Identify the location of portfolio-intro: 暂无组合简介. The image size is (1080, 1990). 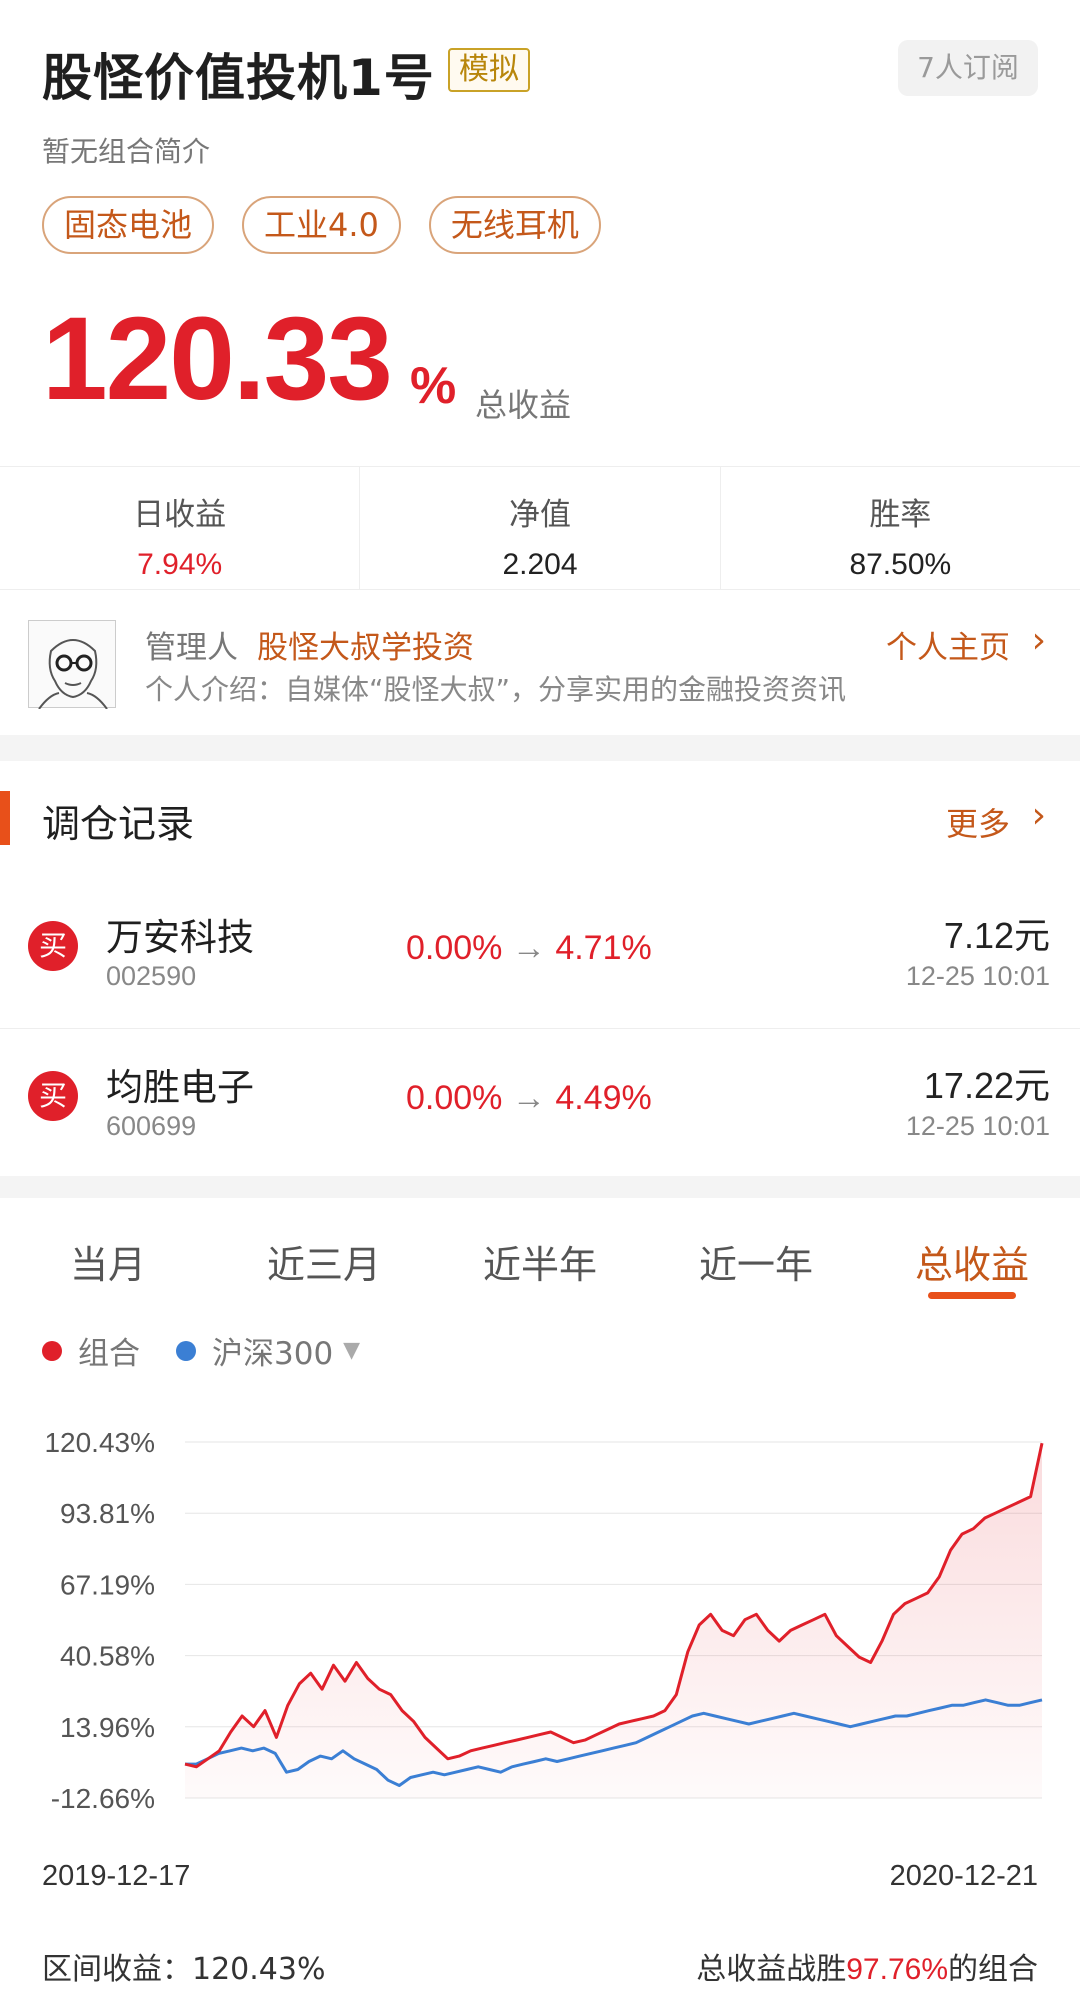
(126, 151).